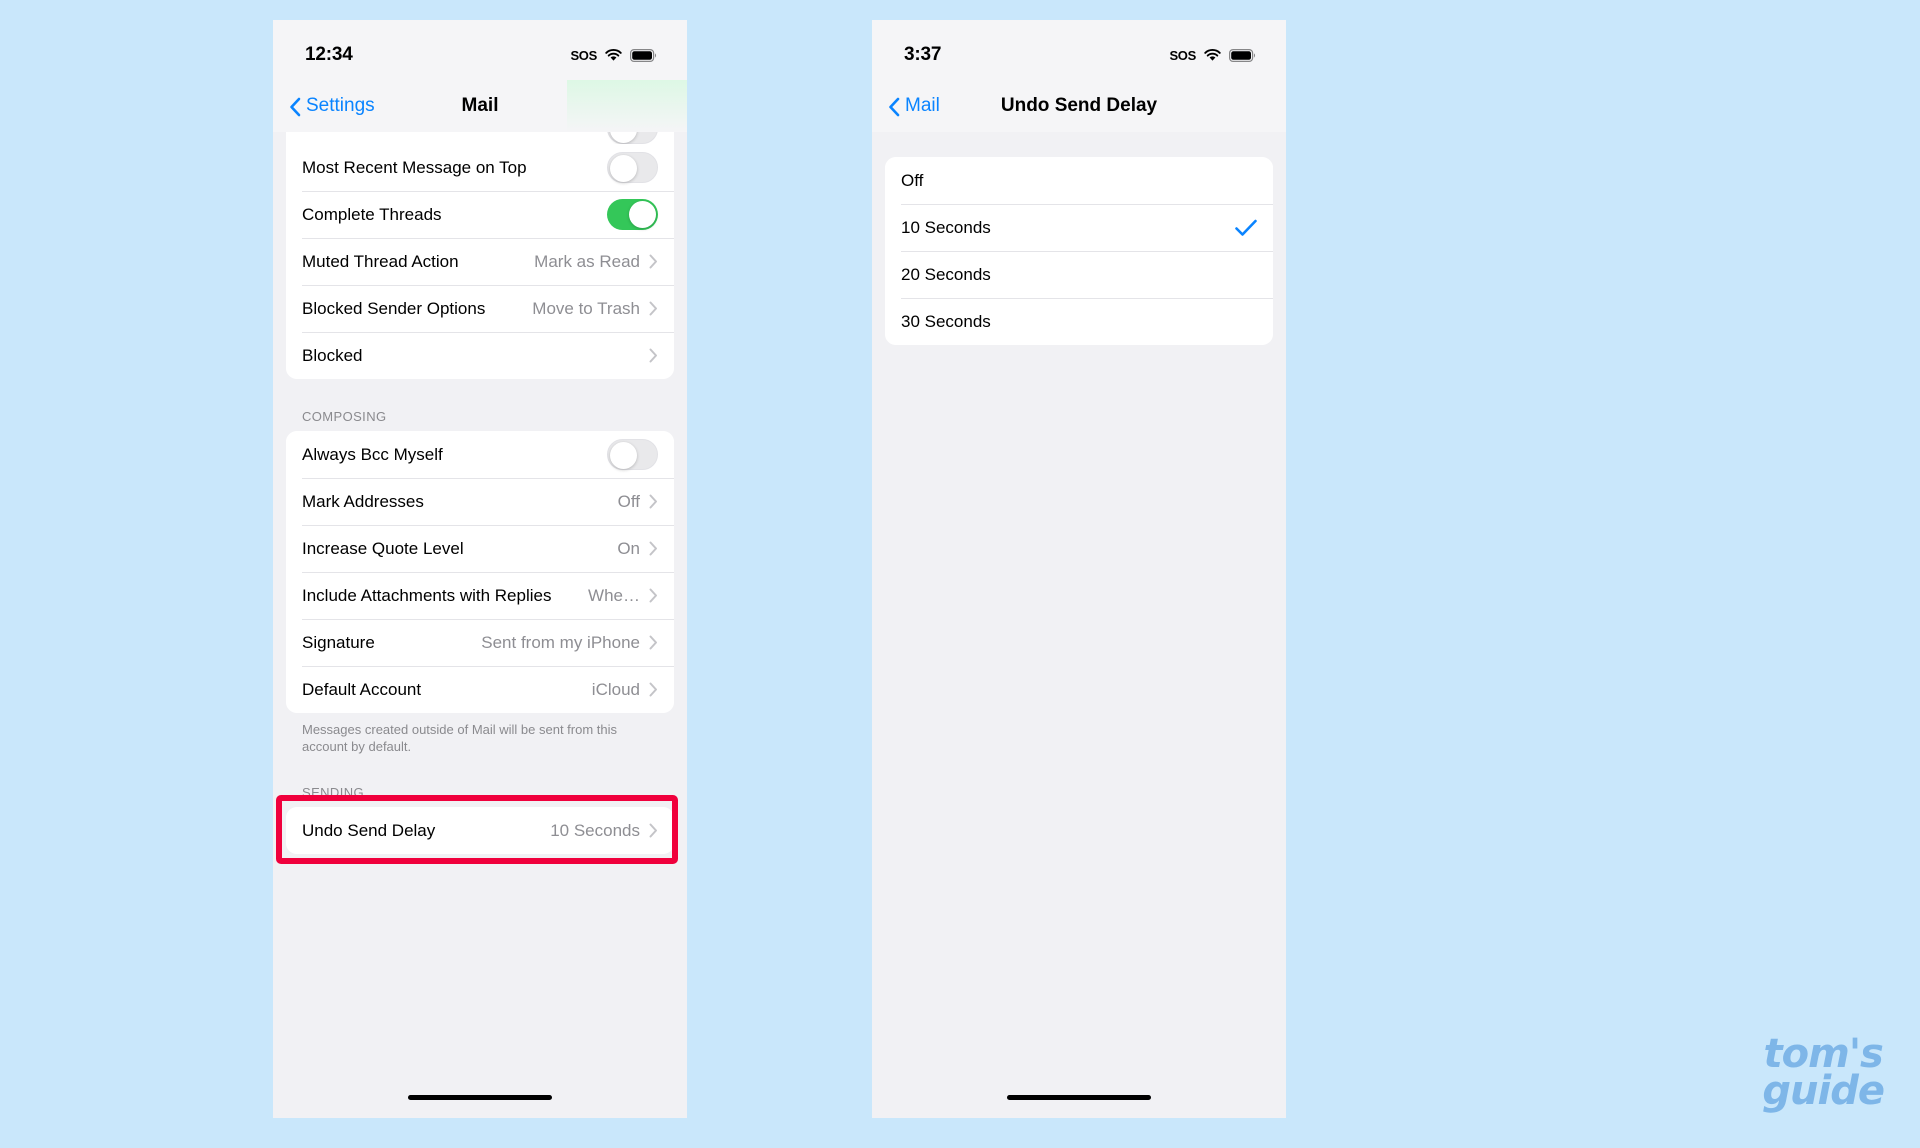  What do you see at coordinates (383, 548) in the screenshot?
I see `row-label: Increase Quote Level` at bounding box center [383, 548].